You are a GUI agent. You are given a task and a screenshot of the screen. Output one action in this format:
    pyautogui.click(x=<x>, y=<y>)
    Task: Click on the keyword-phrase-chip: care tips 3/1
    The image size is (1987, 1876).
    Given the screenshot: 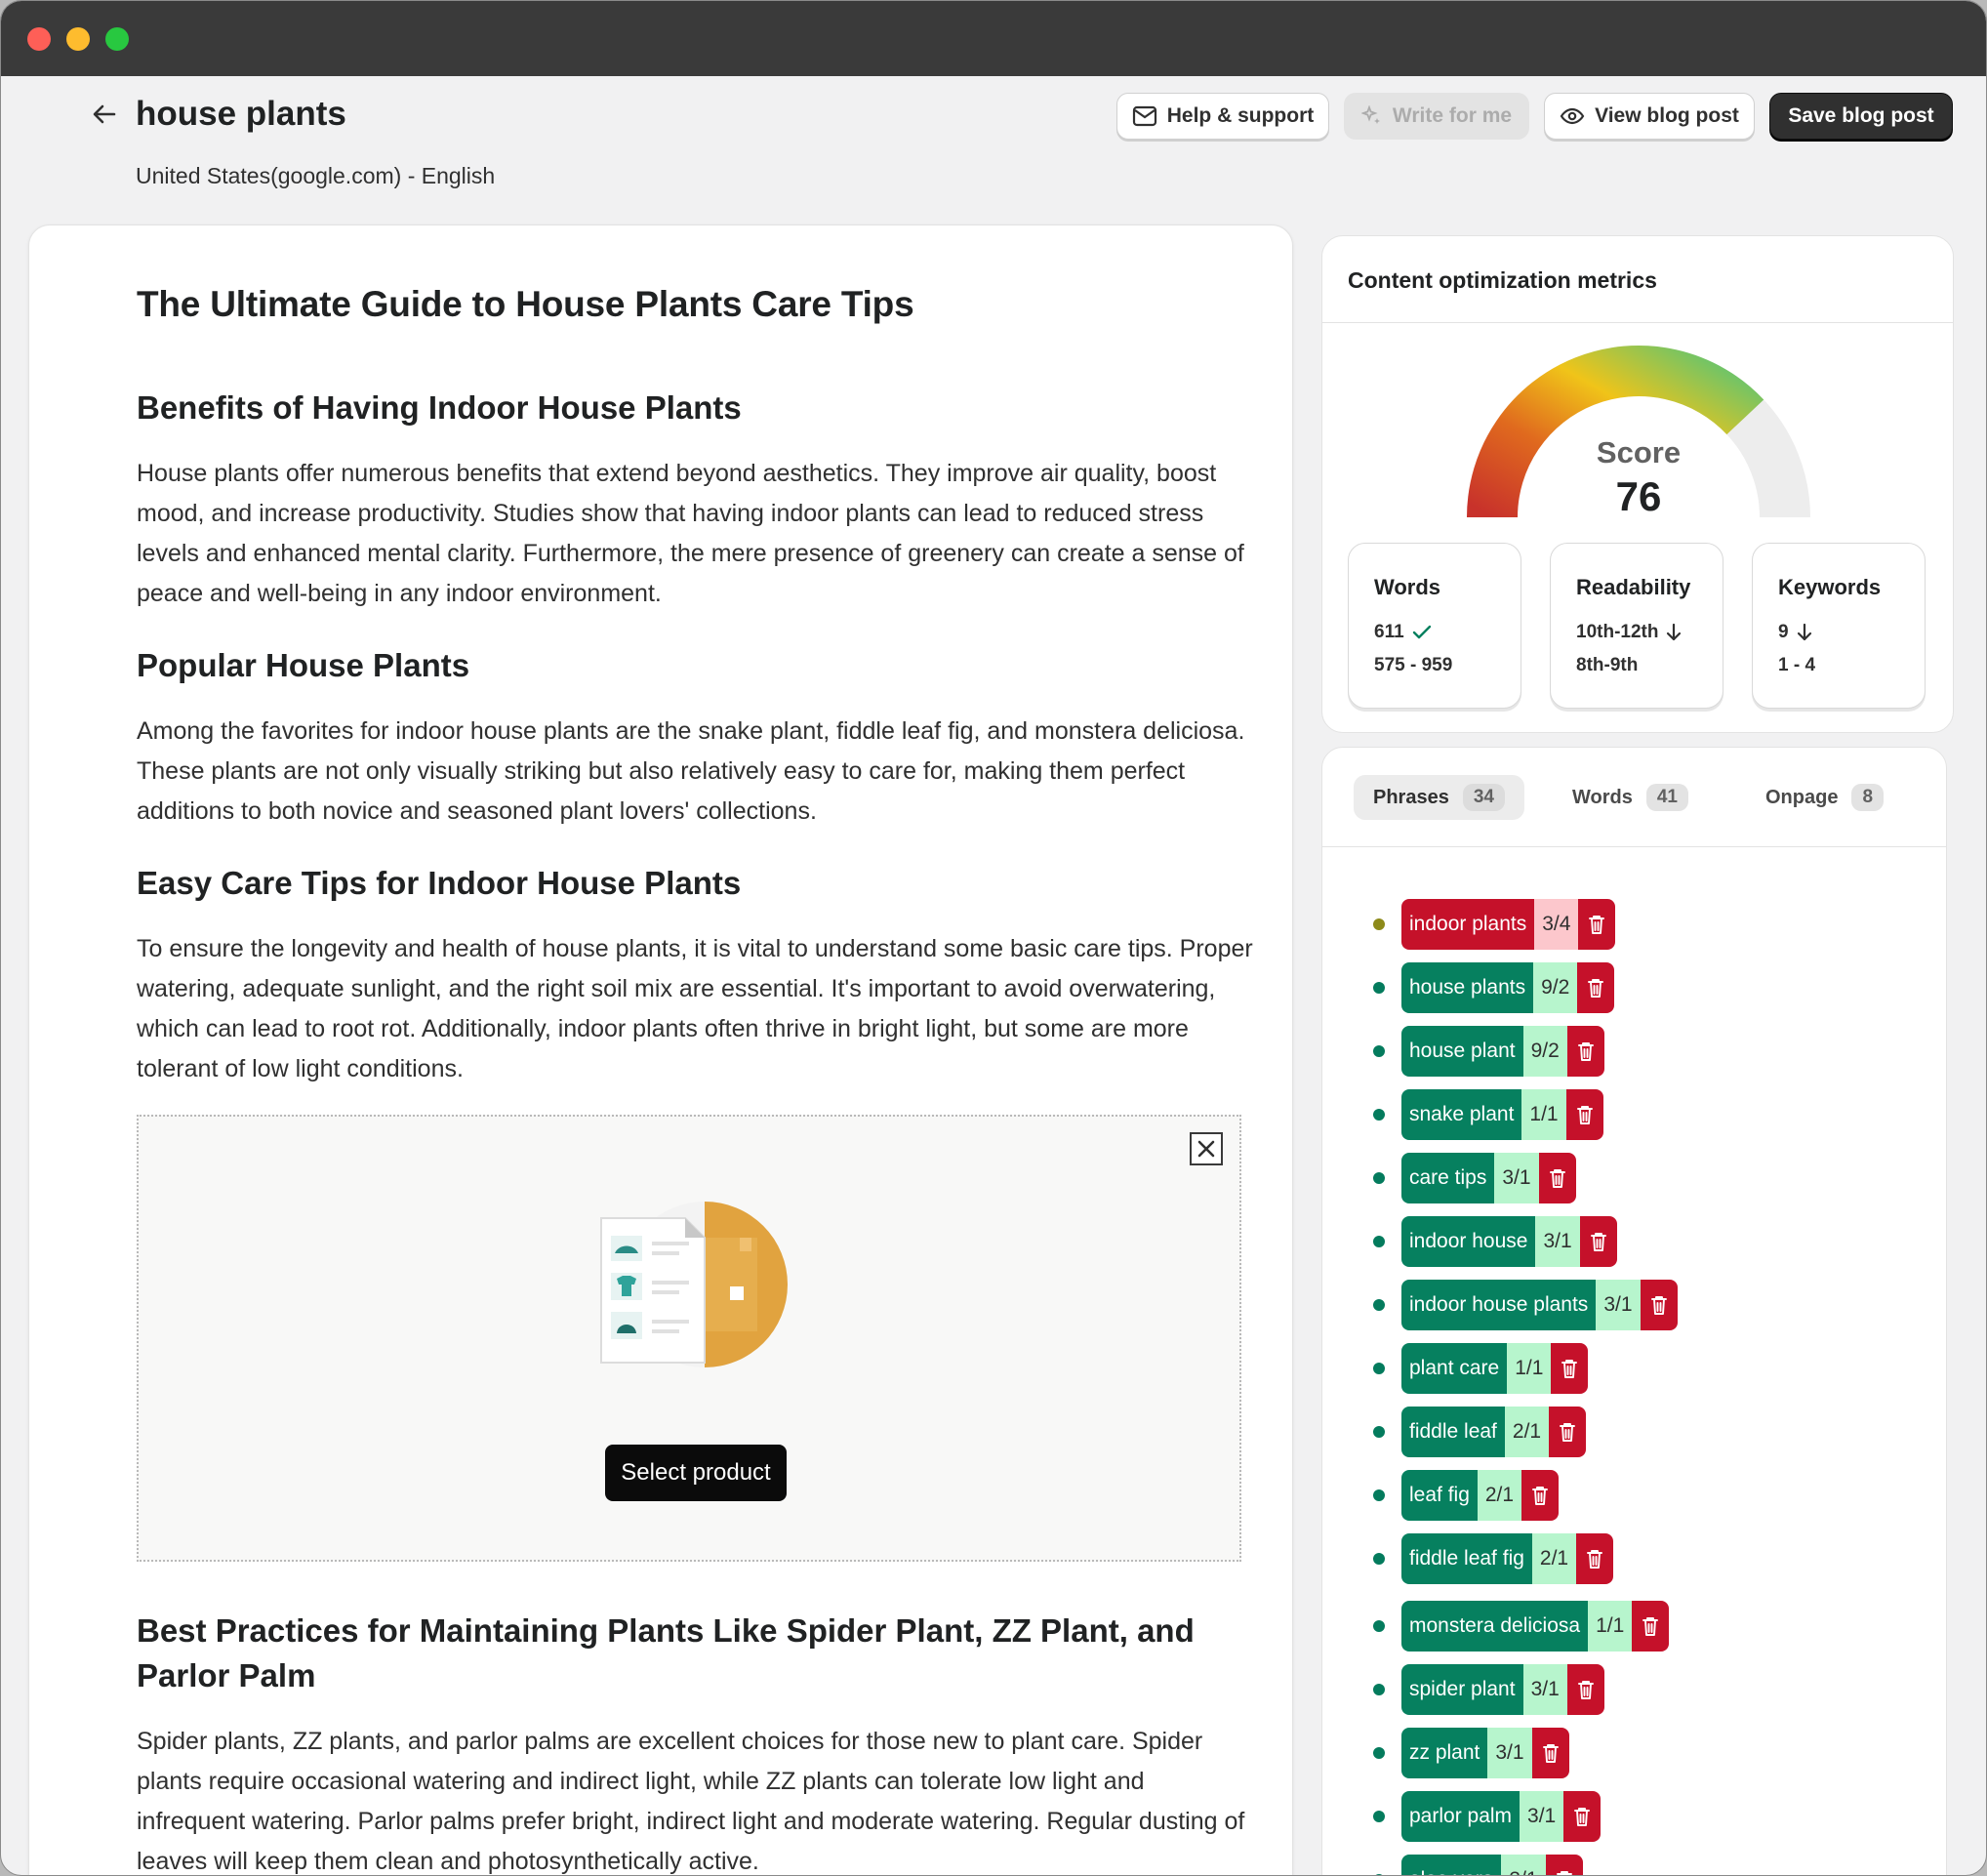 What is the action you would take?
    pyautogui.click(x=1488, y=1178)
    